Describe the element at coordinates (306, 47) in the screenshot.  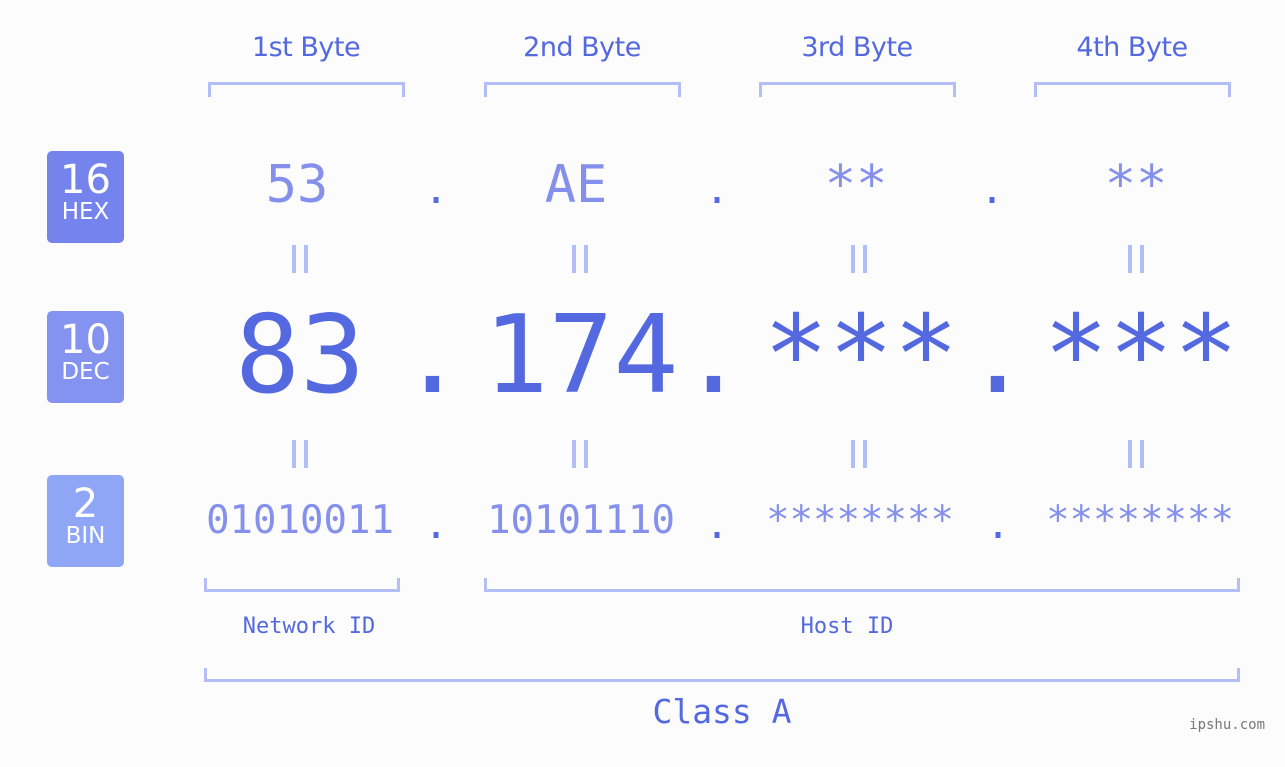
I see `byte-header-1: 1st Byte` at that location.